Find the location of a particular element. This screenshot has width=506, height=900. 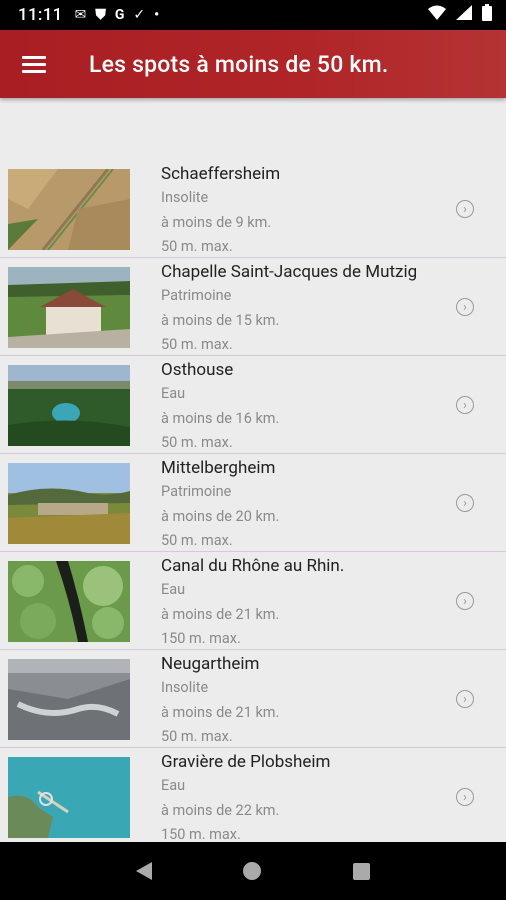

hamburger-menu-icon is located at coordinates (34, 64).